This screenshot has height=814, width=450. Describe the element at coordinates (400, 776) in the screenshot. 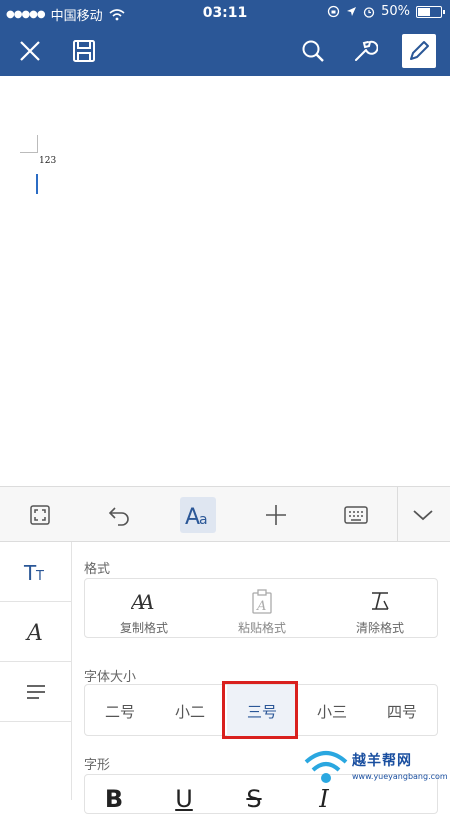

I see `watermark-url: www.yueyangbang.com` at that location.